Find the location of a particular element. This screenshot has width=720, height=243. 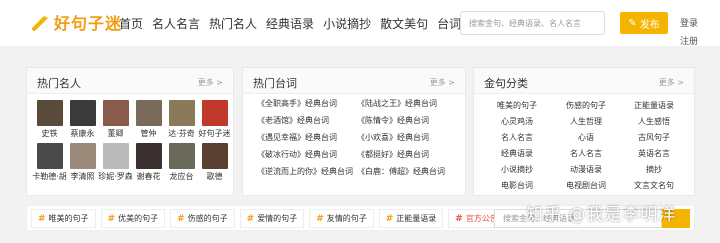

person-item: 蔡康永 is located at coordinates (82, 119).